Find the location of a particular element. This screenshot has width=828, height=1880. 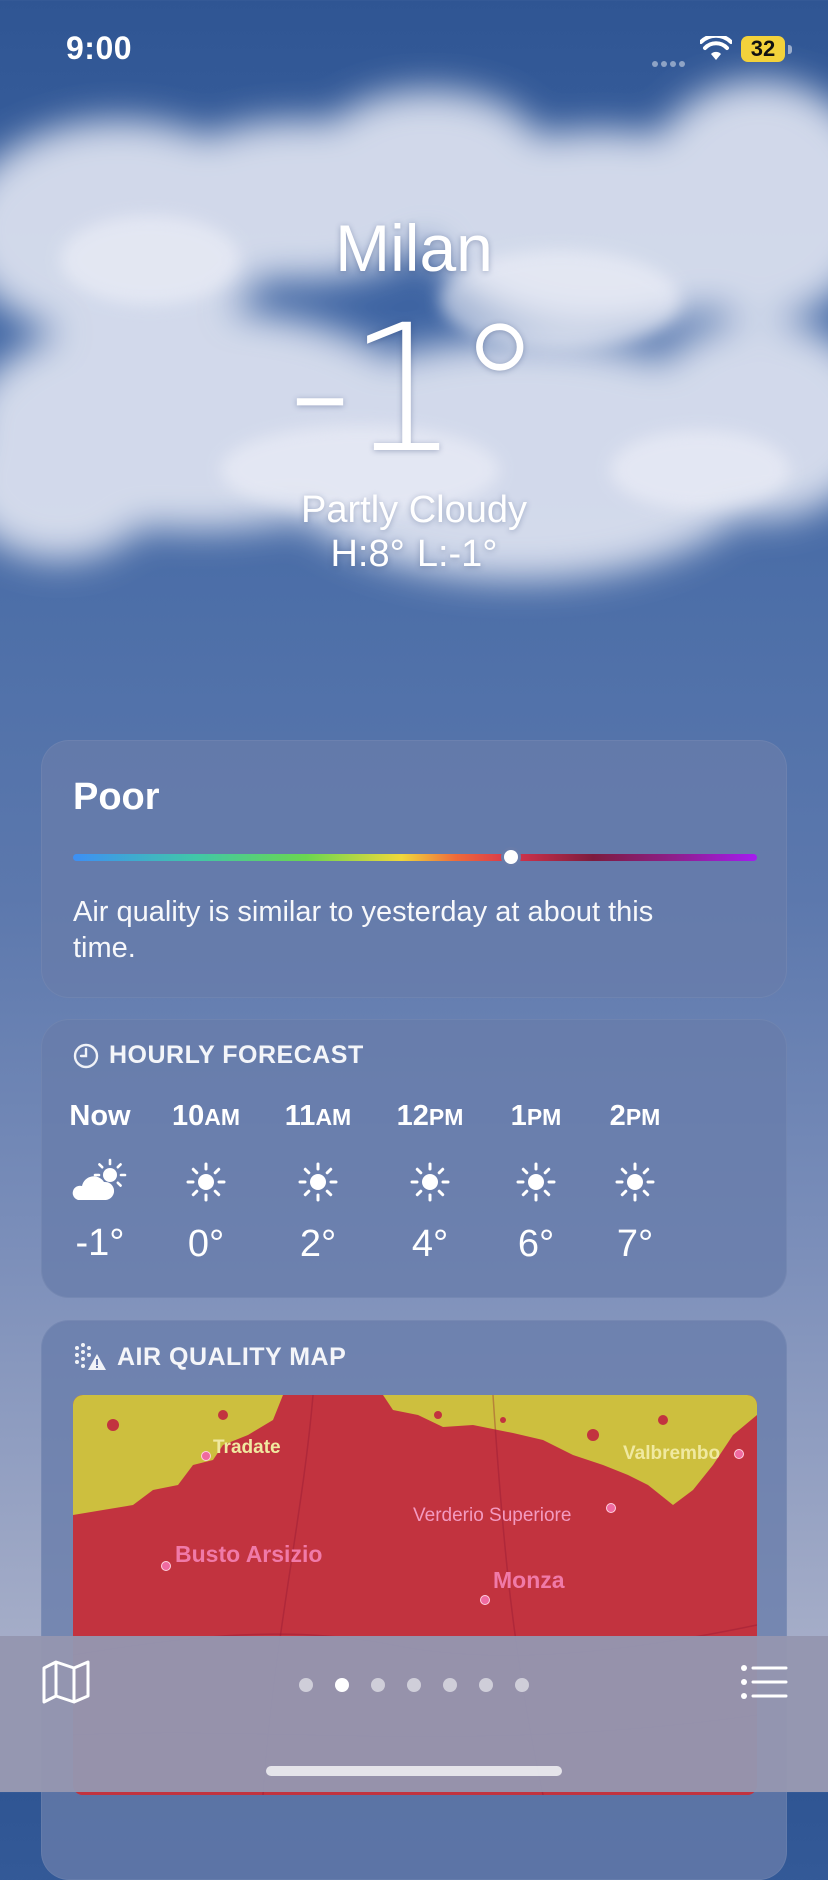

hourly-item: 1PM 6° is located at coordinates (536, 1182).